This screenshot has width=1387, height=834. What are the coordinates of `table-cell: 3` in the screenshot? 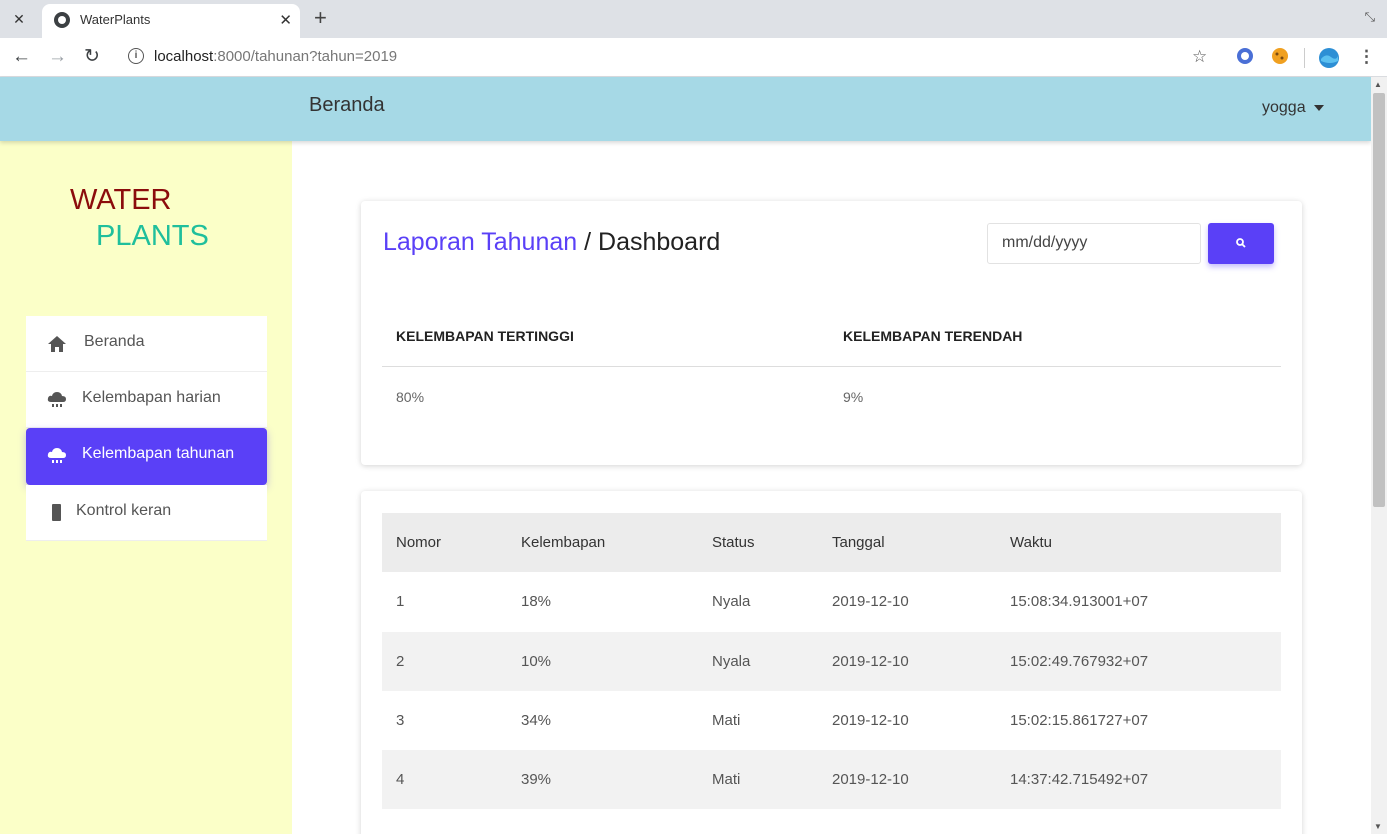 It's located at (400, 720).